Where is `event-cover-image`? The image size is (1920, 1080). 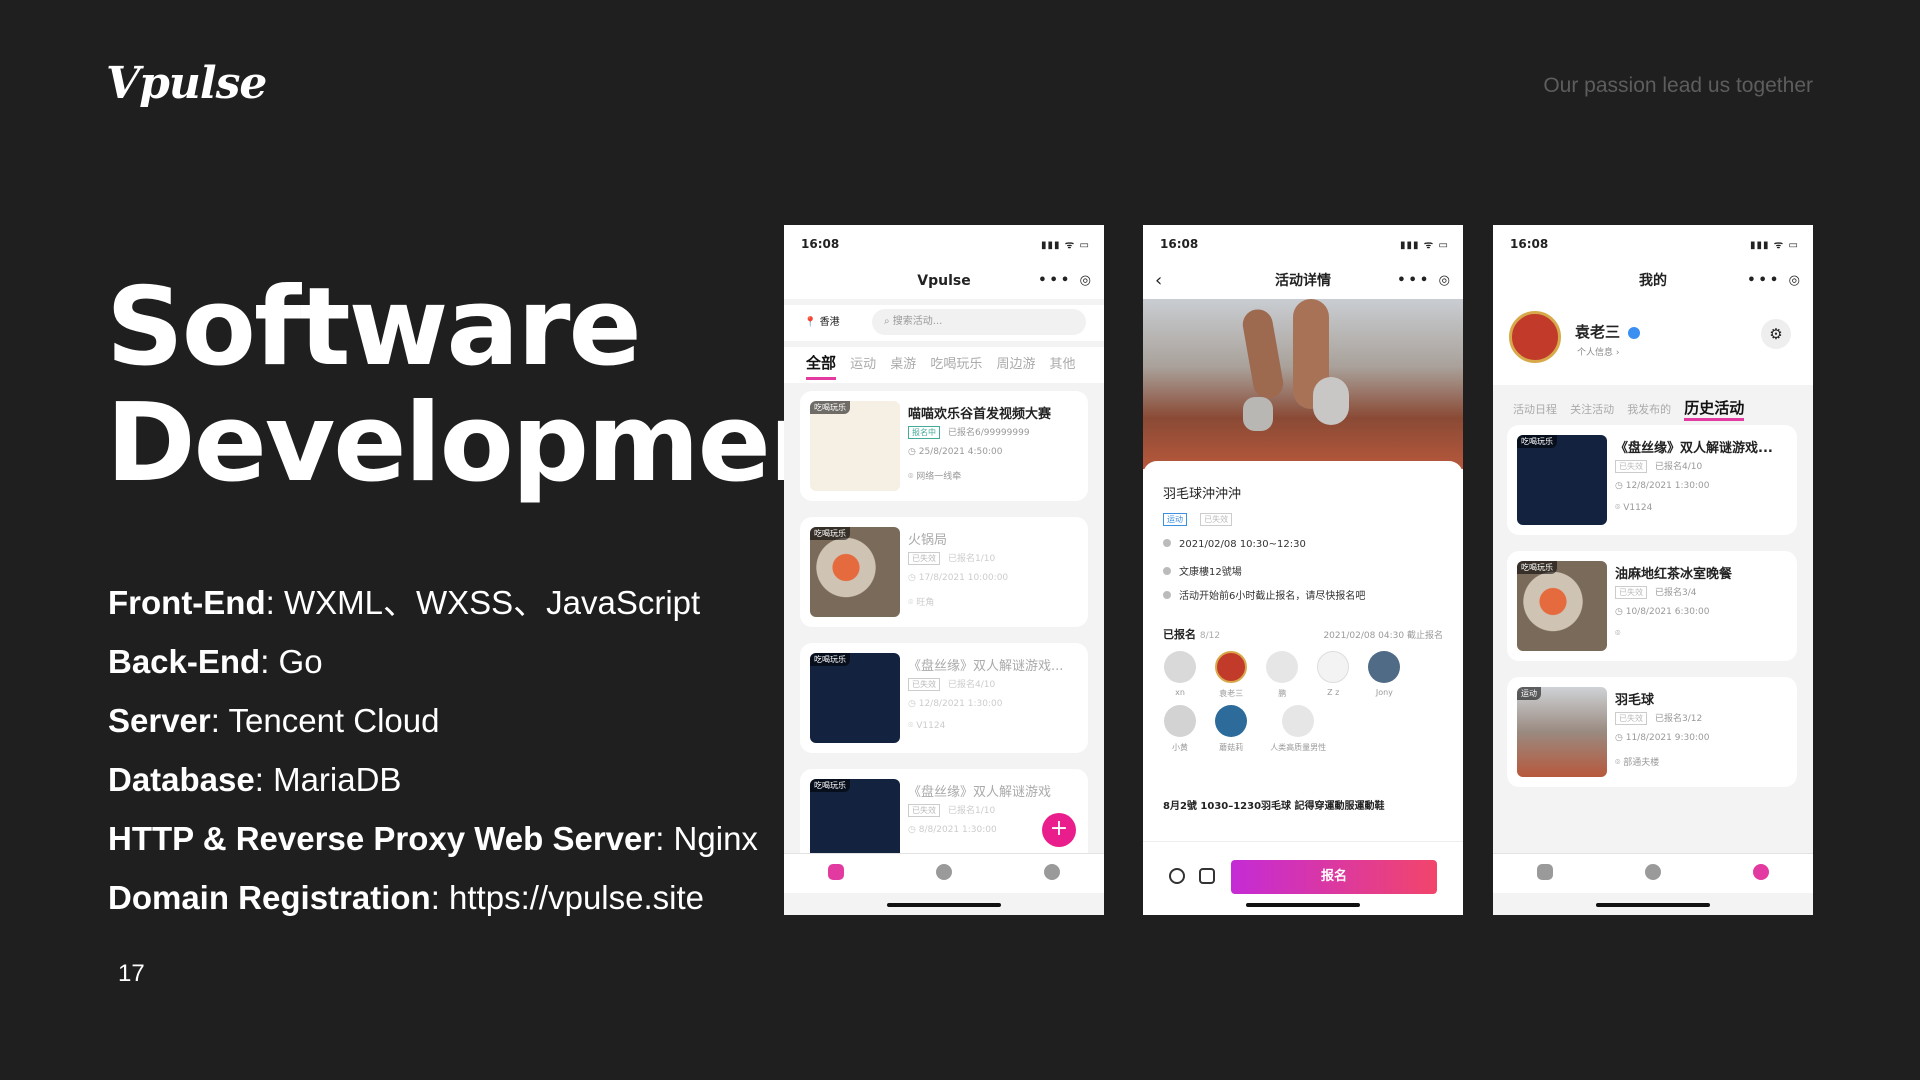 event-cover-image is located at coordinates (1303, 384).